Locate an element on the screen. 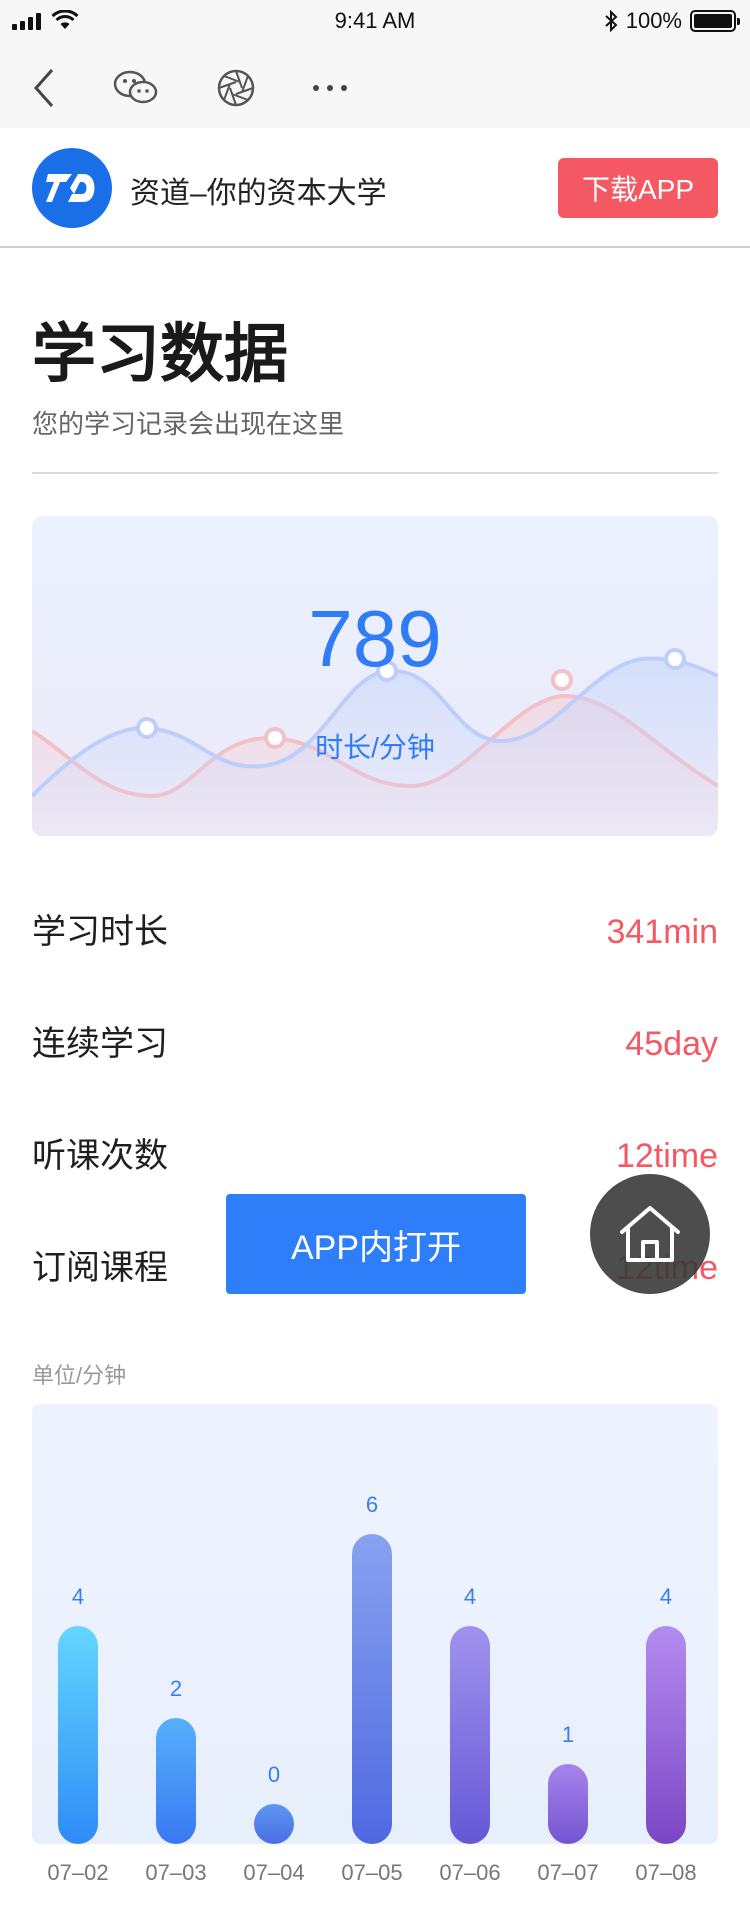  app-name: 资道–你的资本大学 is located at coordinates (258, 193).